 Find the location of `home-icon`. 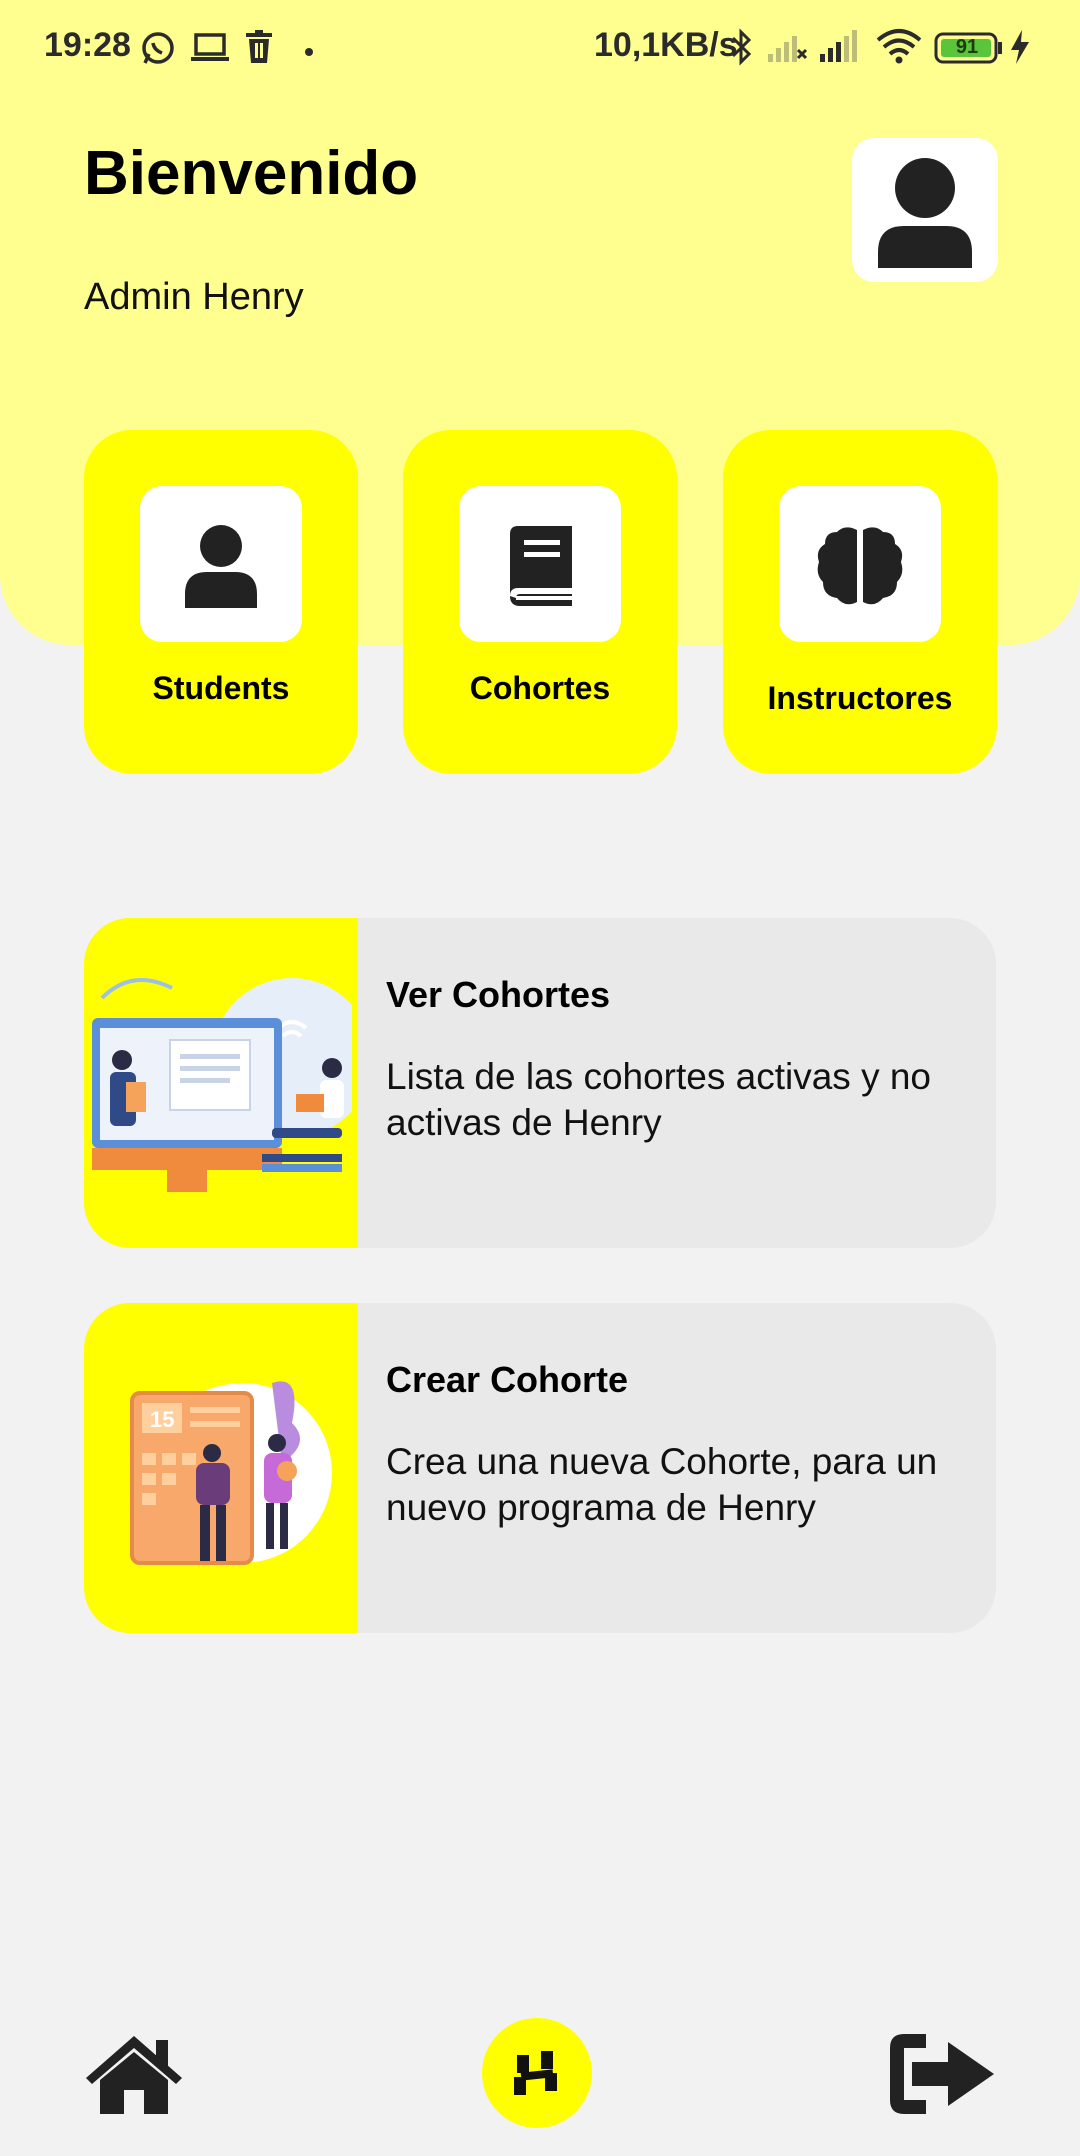

home-icon is located at coordinates (134, 2075).